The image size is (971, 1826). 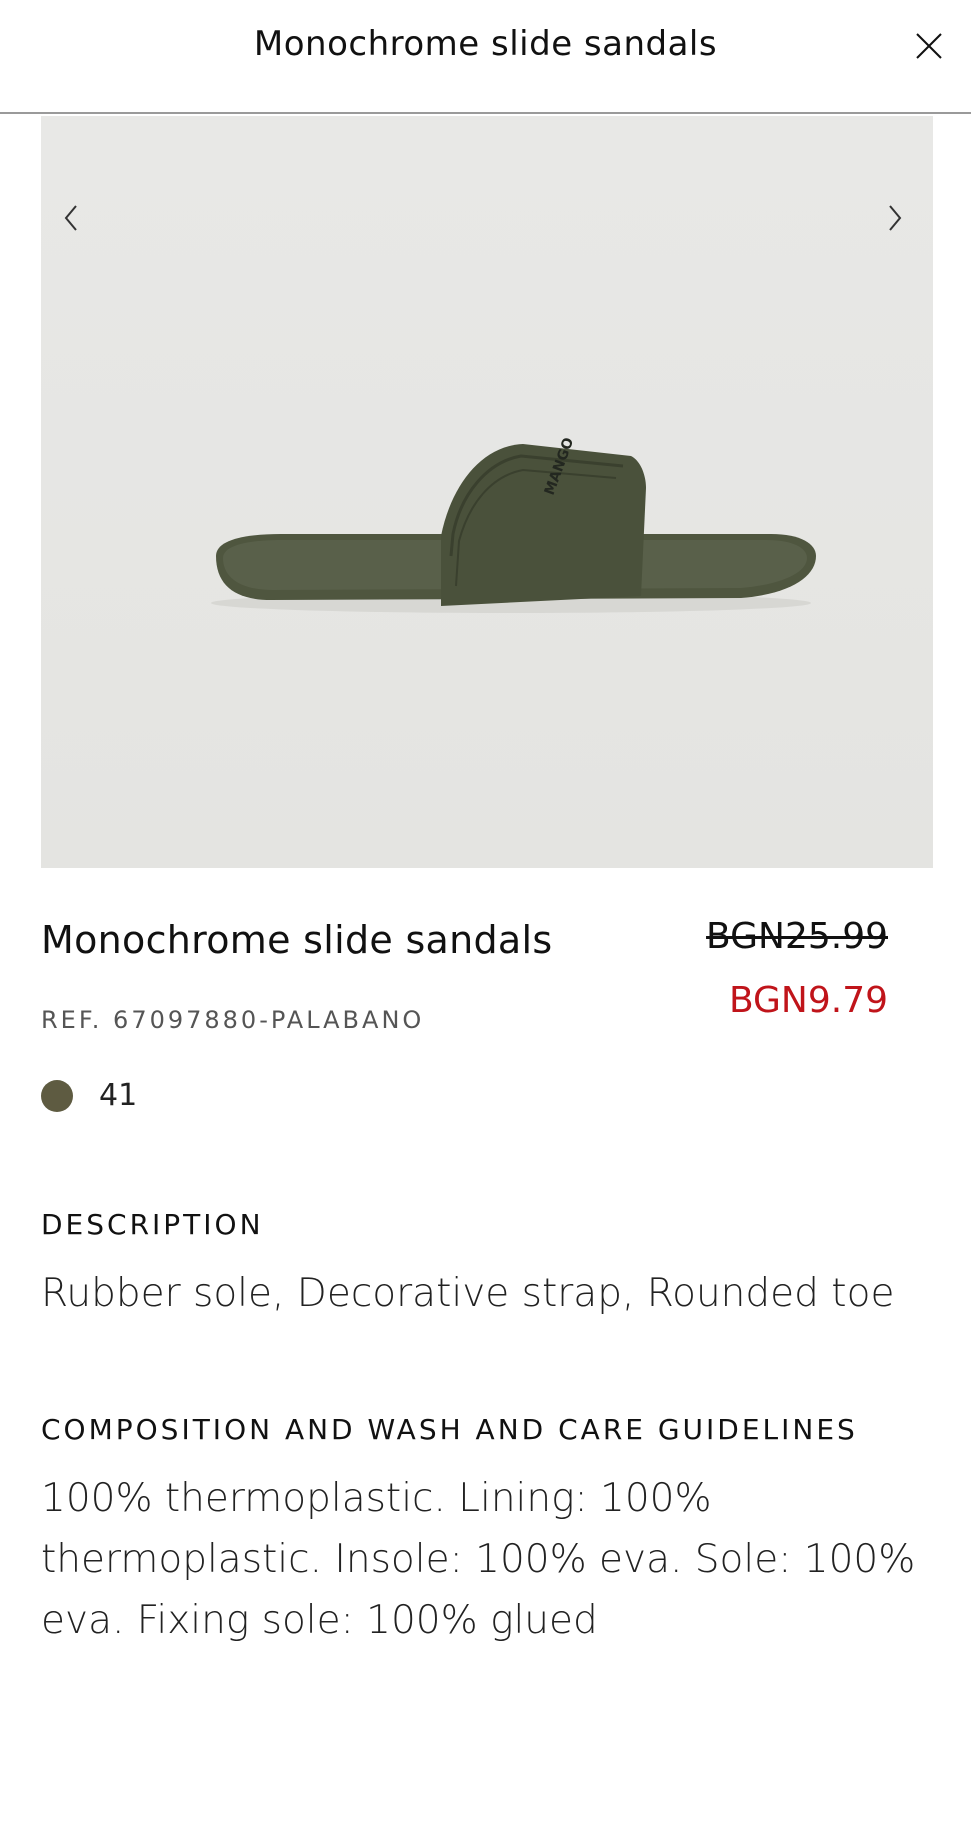 What do you see at coordinates (449, 1429) in the screenshot?
I see `composition-title: COMPOSITION AND WASH AND CARE GUIDELINES` at bounding box center [449, 1429].